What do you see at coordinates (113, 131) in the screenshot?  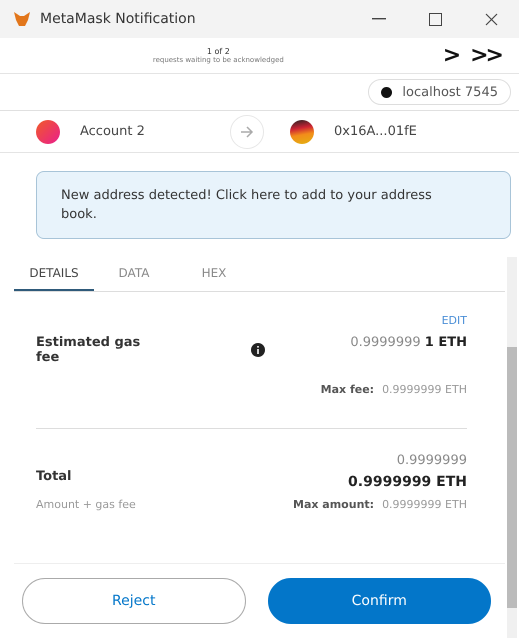 I see `sender-account: Account 2` at bounding box center [113, 131].